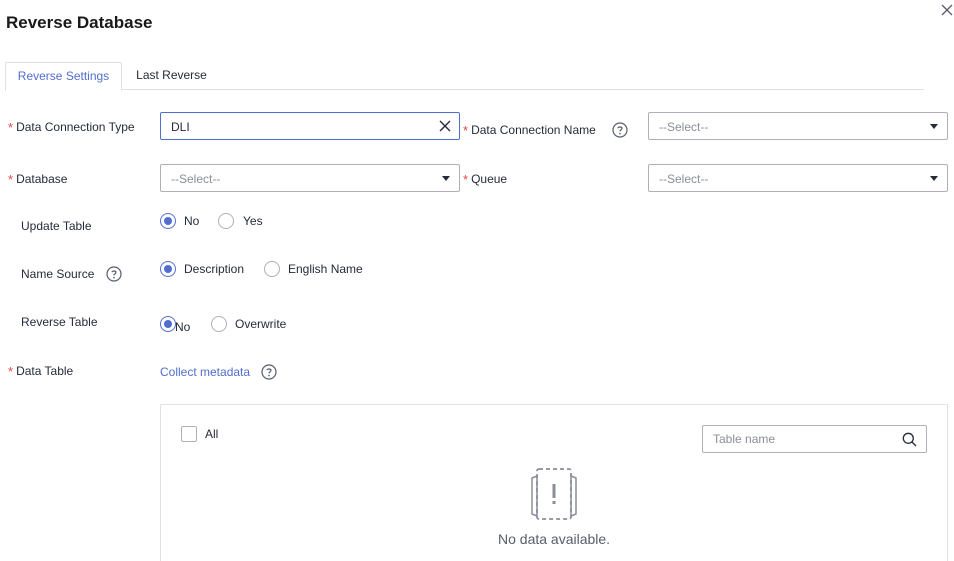 The image size is (954, 561). What do you see at coordinates (464, 76) in the screenshot?
I see `tab-bar: Reverse Settings Last Reverse` at bounding box center [464, 76].